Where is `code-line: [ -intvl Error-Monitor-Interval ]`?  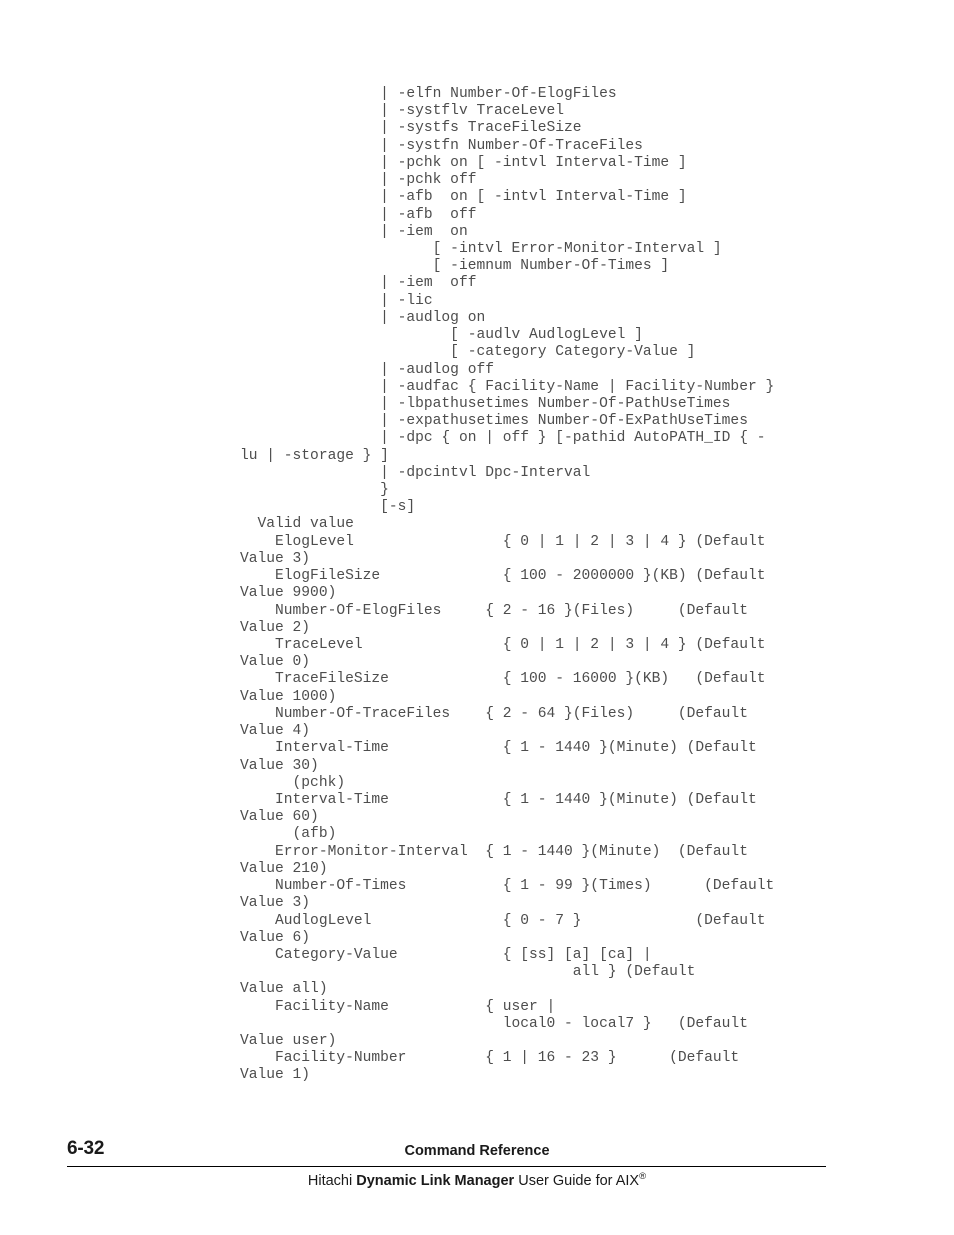
code-line: [ -intvl Error-Monitor-Interval ] is located at coordinates (481, 248).